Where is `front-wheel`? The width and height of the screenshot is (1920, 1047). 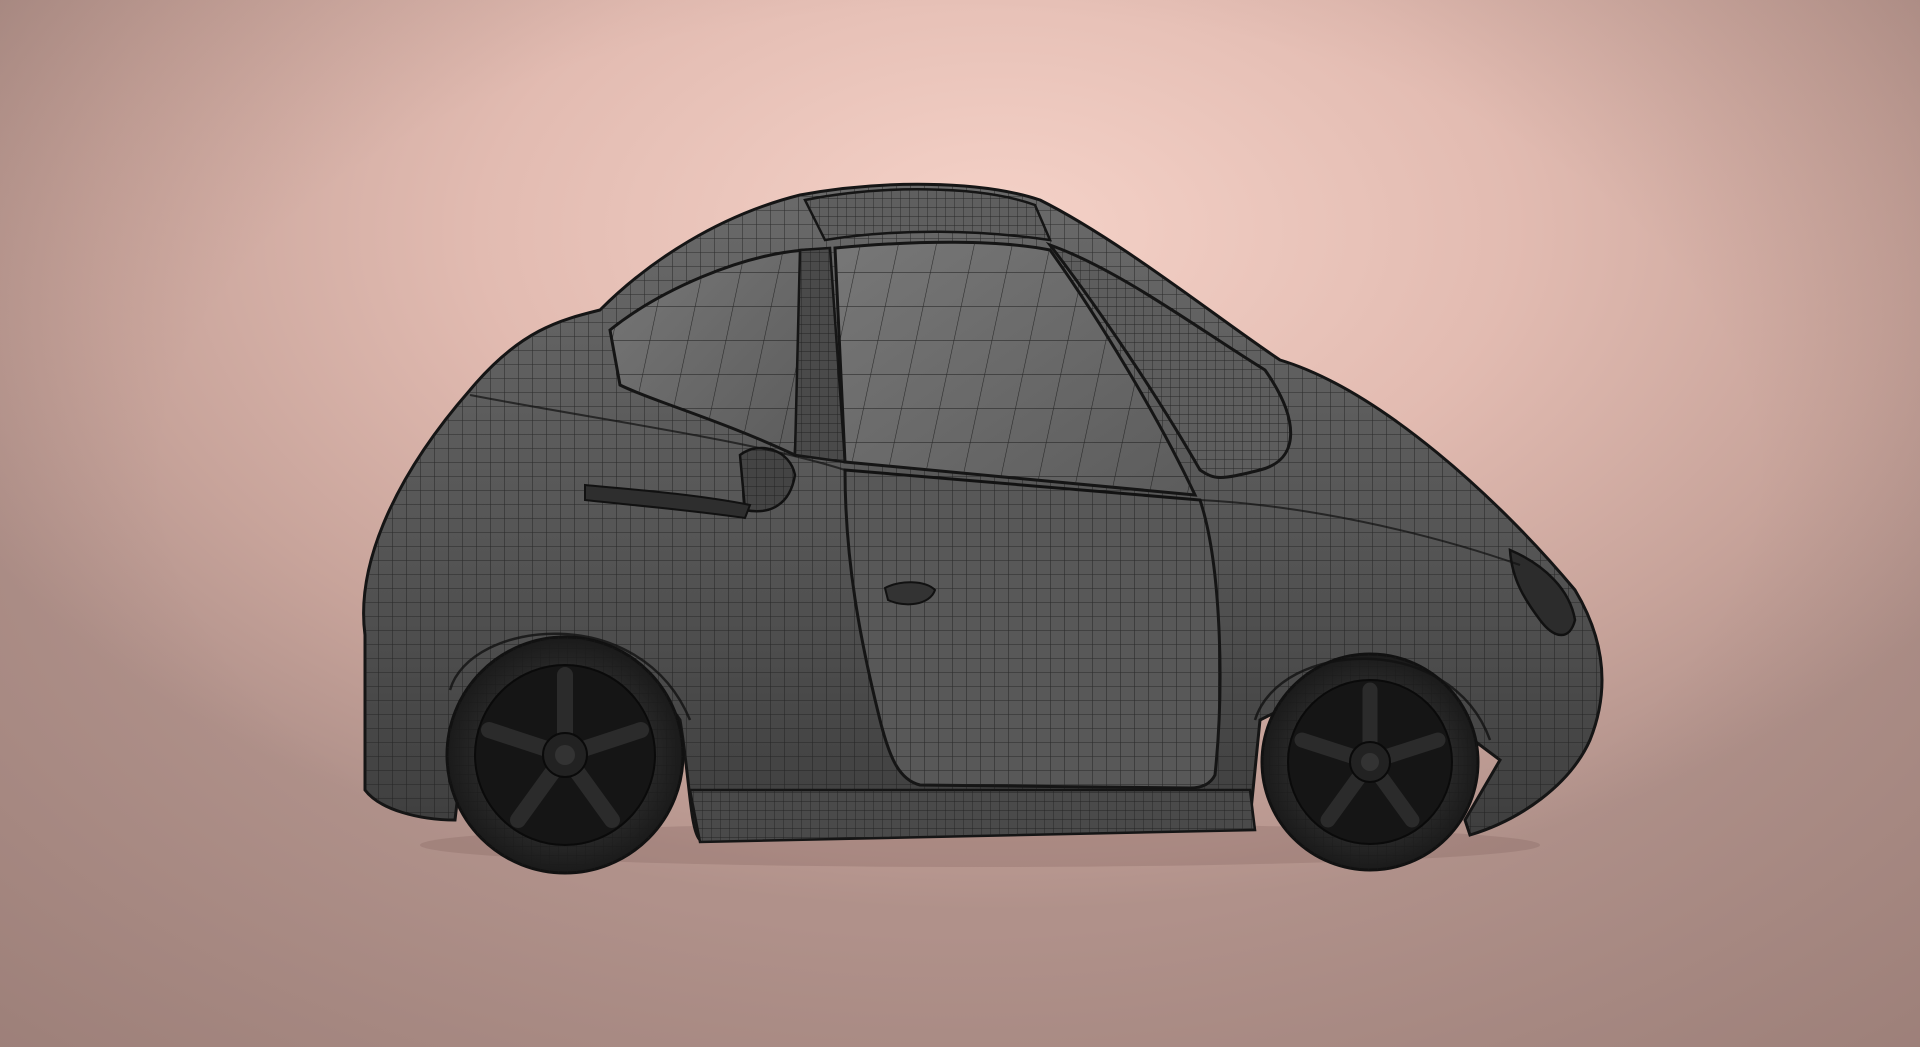 front-wheel is located at coordinates (1370, 762).